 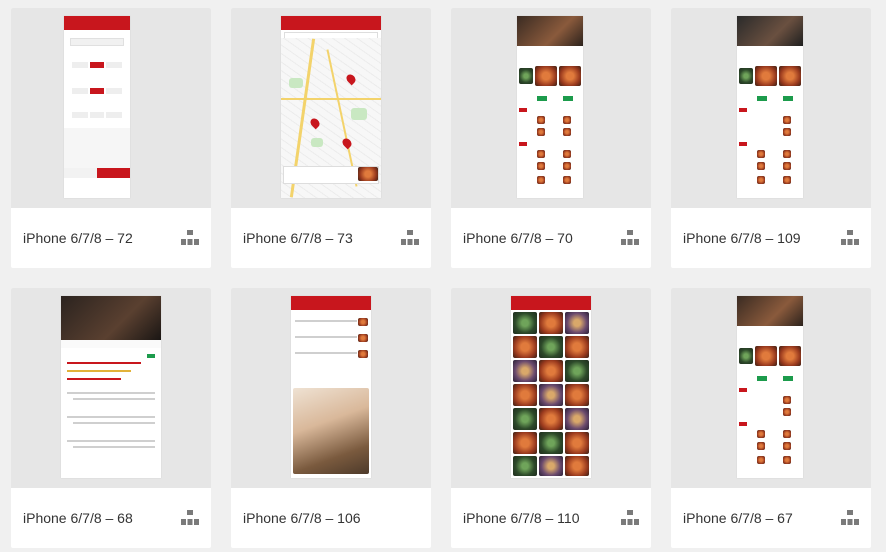 I want to click on artboard-label: iPhone 6/7/8 – 67, so click(x=738, y=518).